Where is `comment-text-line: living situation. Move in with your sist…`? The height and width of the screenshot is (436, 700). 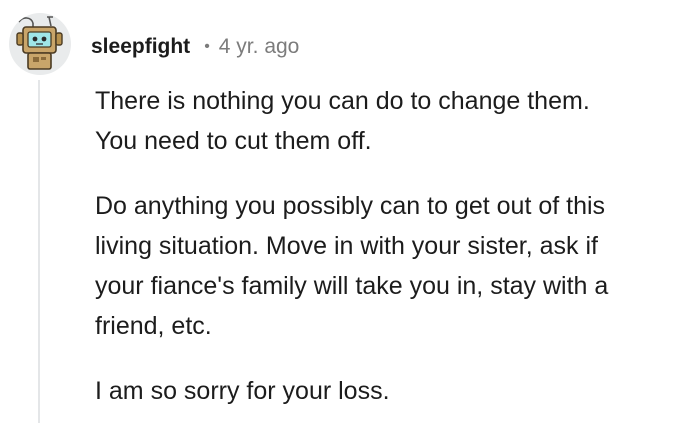 comment-text-line: living situation. Move in with your sist… is located at coordinates (346, 246).